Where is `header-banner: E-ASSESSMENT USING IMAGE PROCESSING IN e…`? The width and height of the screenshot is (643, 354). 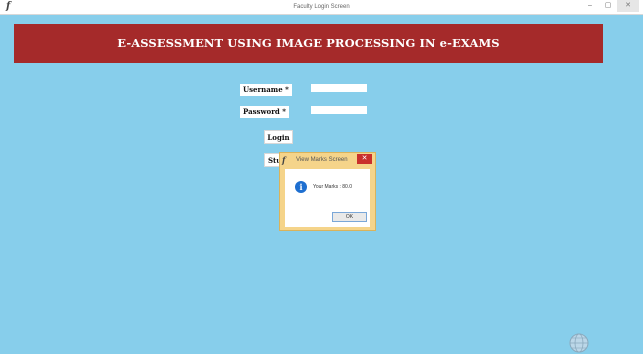
header-banner: E-ASSESSMENT USING IMAGE PROCESSING IN e… is located at coordinates (308, 43).